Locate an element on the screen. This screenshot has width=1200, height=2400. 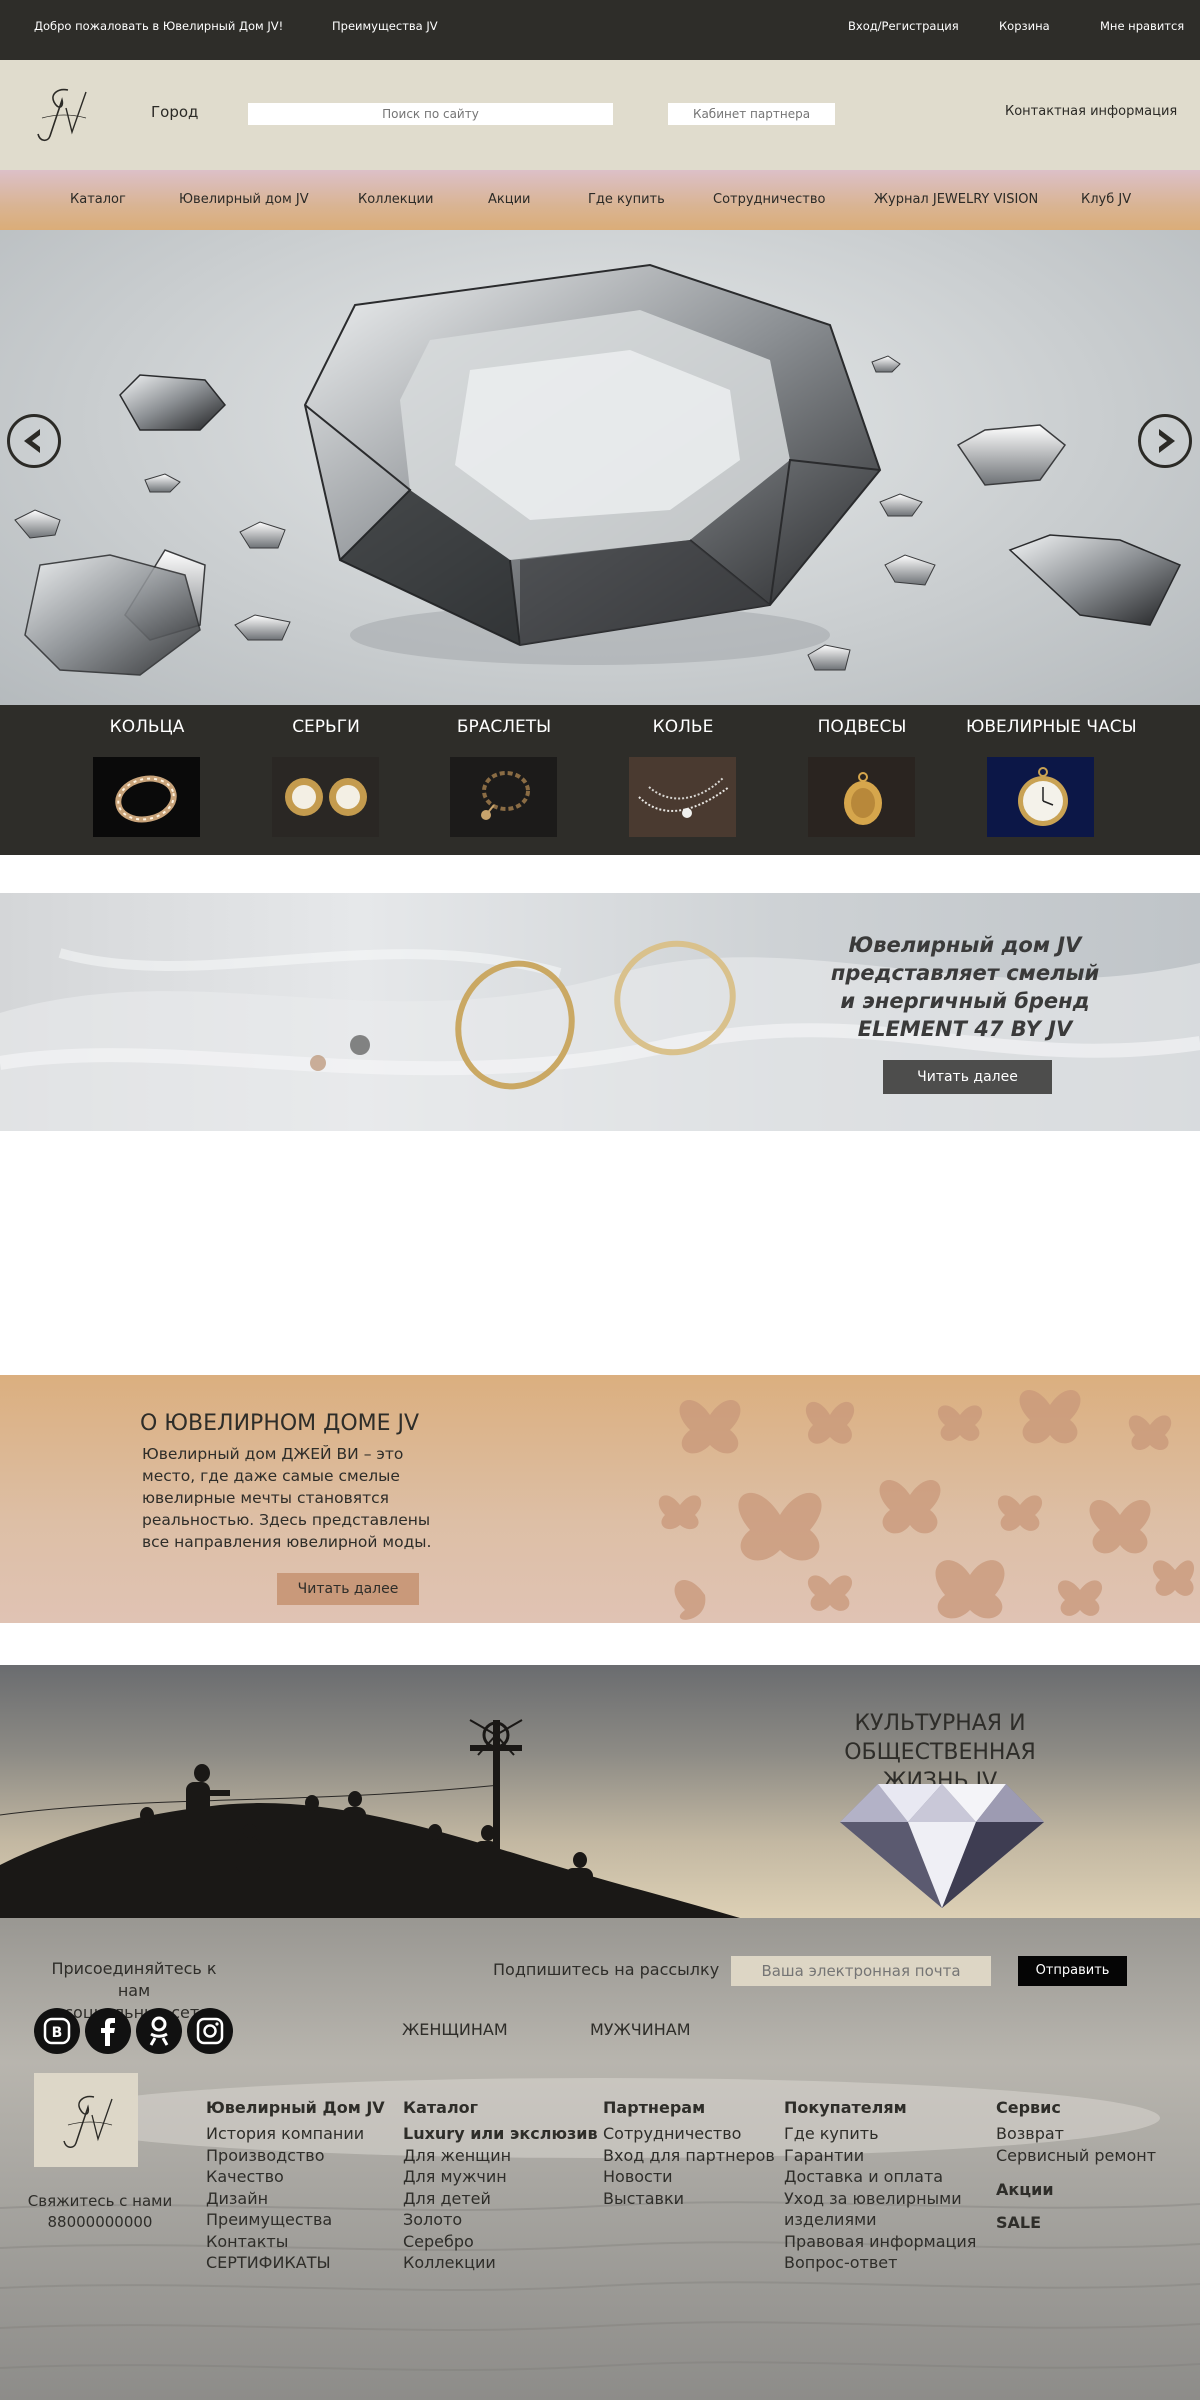
necklaces-thumbnail is located at coordinates (682, 797).